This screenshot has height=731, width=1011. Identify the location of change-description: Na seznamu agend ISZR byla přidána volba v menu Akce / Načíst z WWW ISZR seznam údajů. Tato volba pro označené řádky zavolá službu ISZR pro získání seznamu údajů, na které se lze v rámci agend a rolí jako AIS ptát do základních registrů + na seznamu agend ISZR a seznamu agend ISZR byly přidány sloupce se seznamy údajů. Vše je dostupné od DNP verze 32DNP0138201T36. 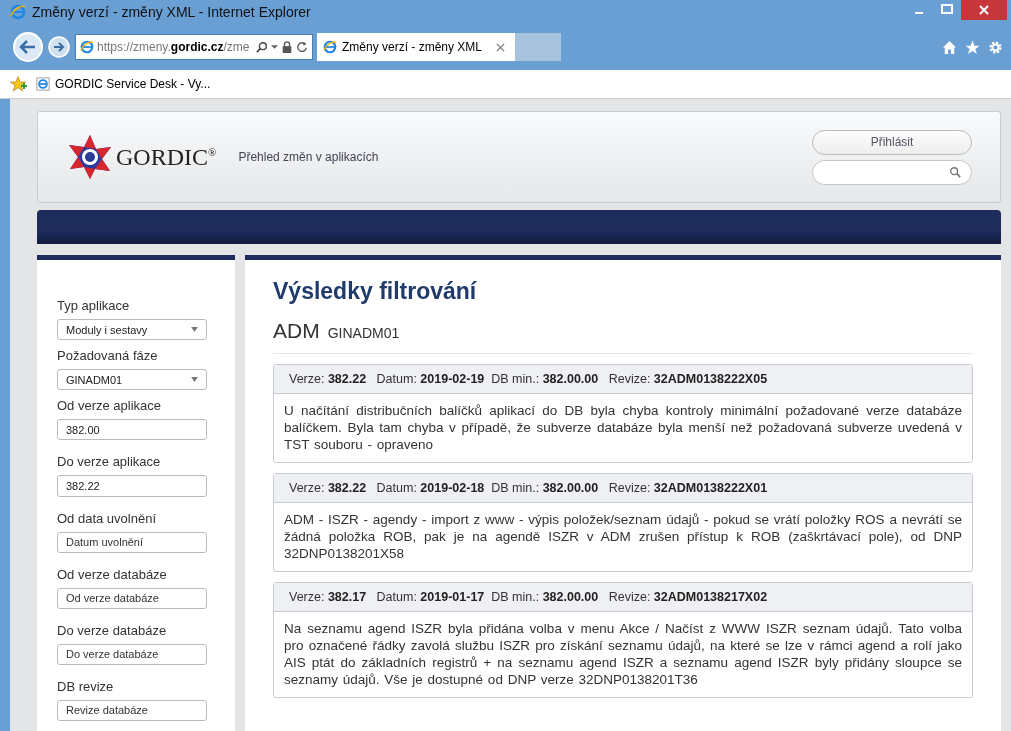
(623, 654).